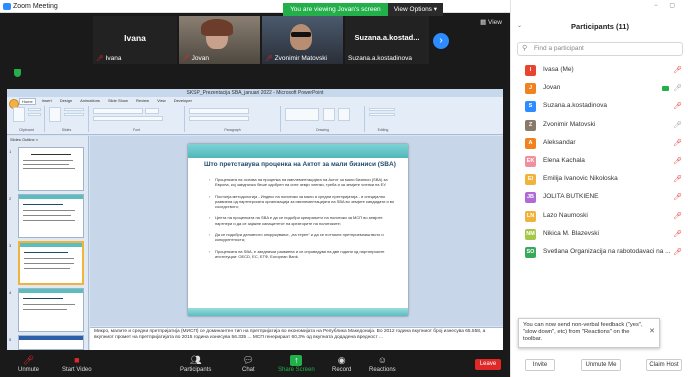  What do you see at coordinates (335, 9) in the screenshot?
I see `viewing-screen-label: You are viewing Jovan's screen` at bounding box center [335, 9].